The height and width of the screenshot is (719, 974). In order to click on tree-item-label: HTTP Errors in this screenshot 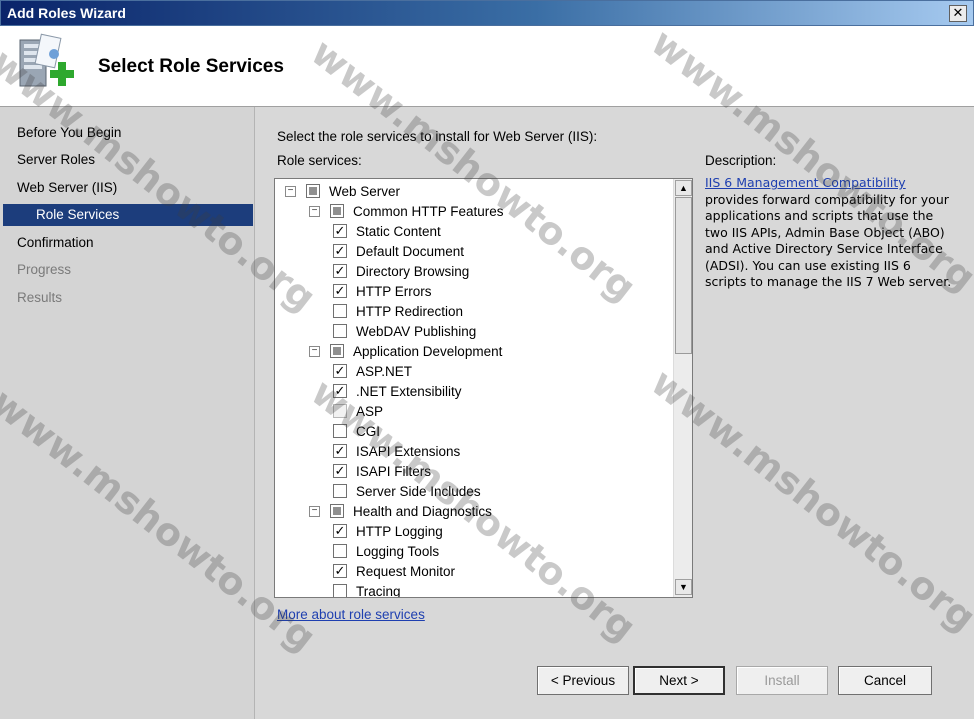, I will do `click(394, 291)`.